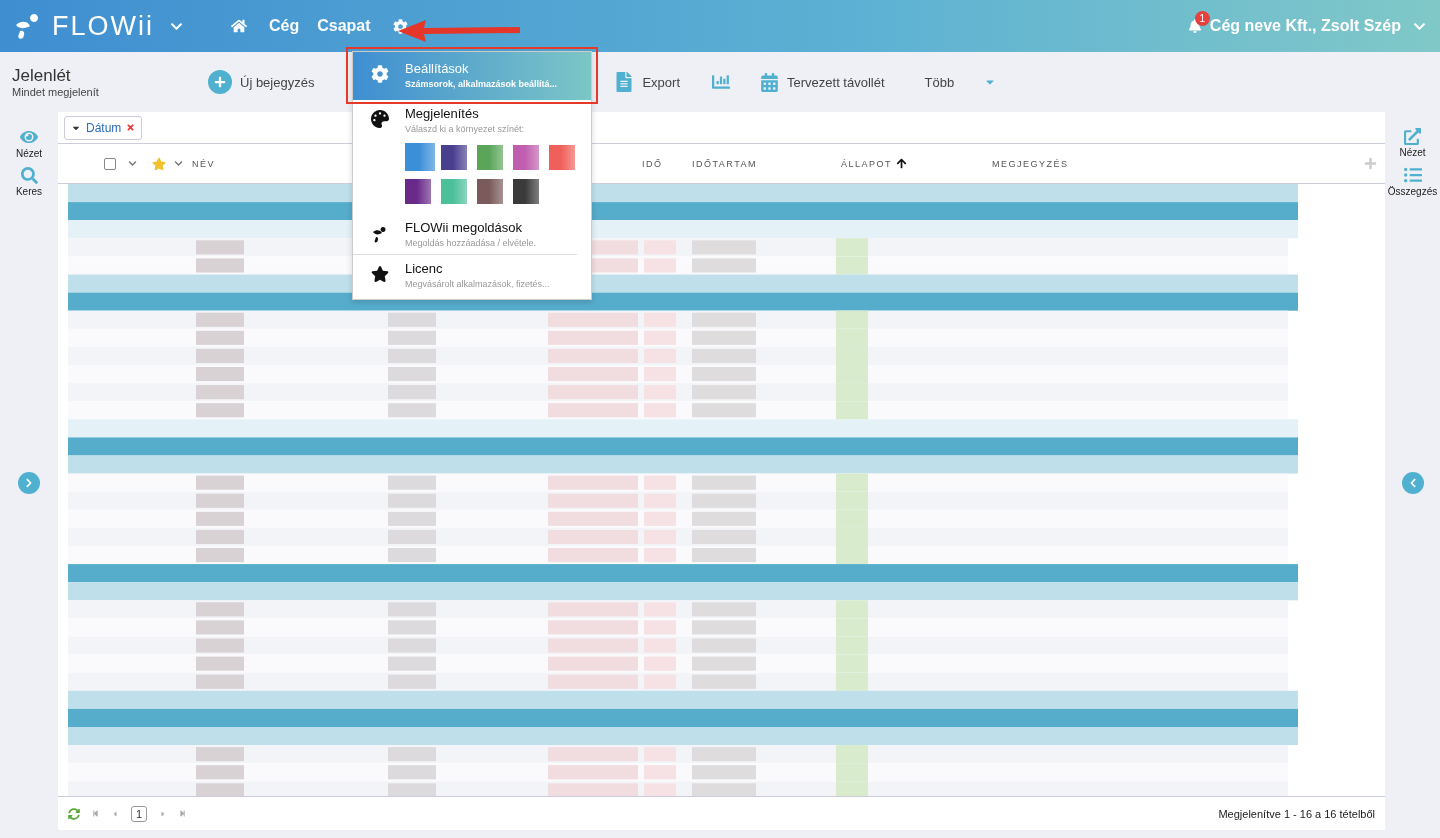 The image size is (1440, 838). I want to click on previous-page-icon, so click(115, 813).